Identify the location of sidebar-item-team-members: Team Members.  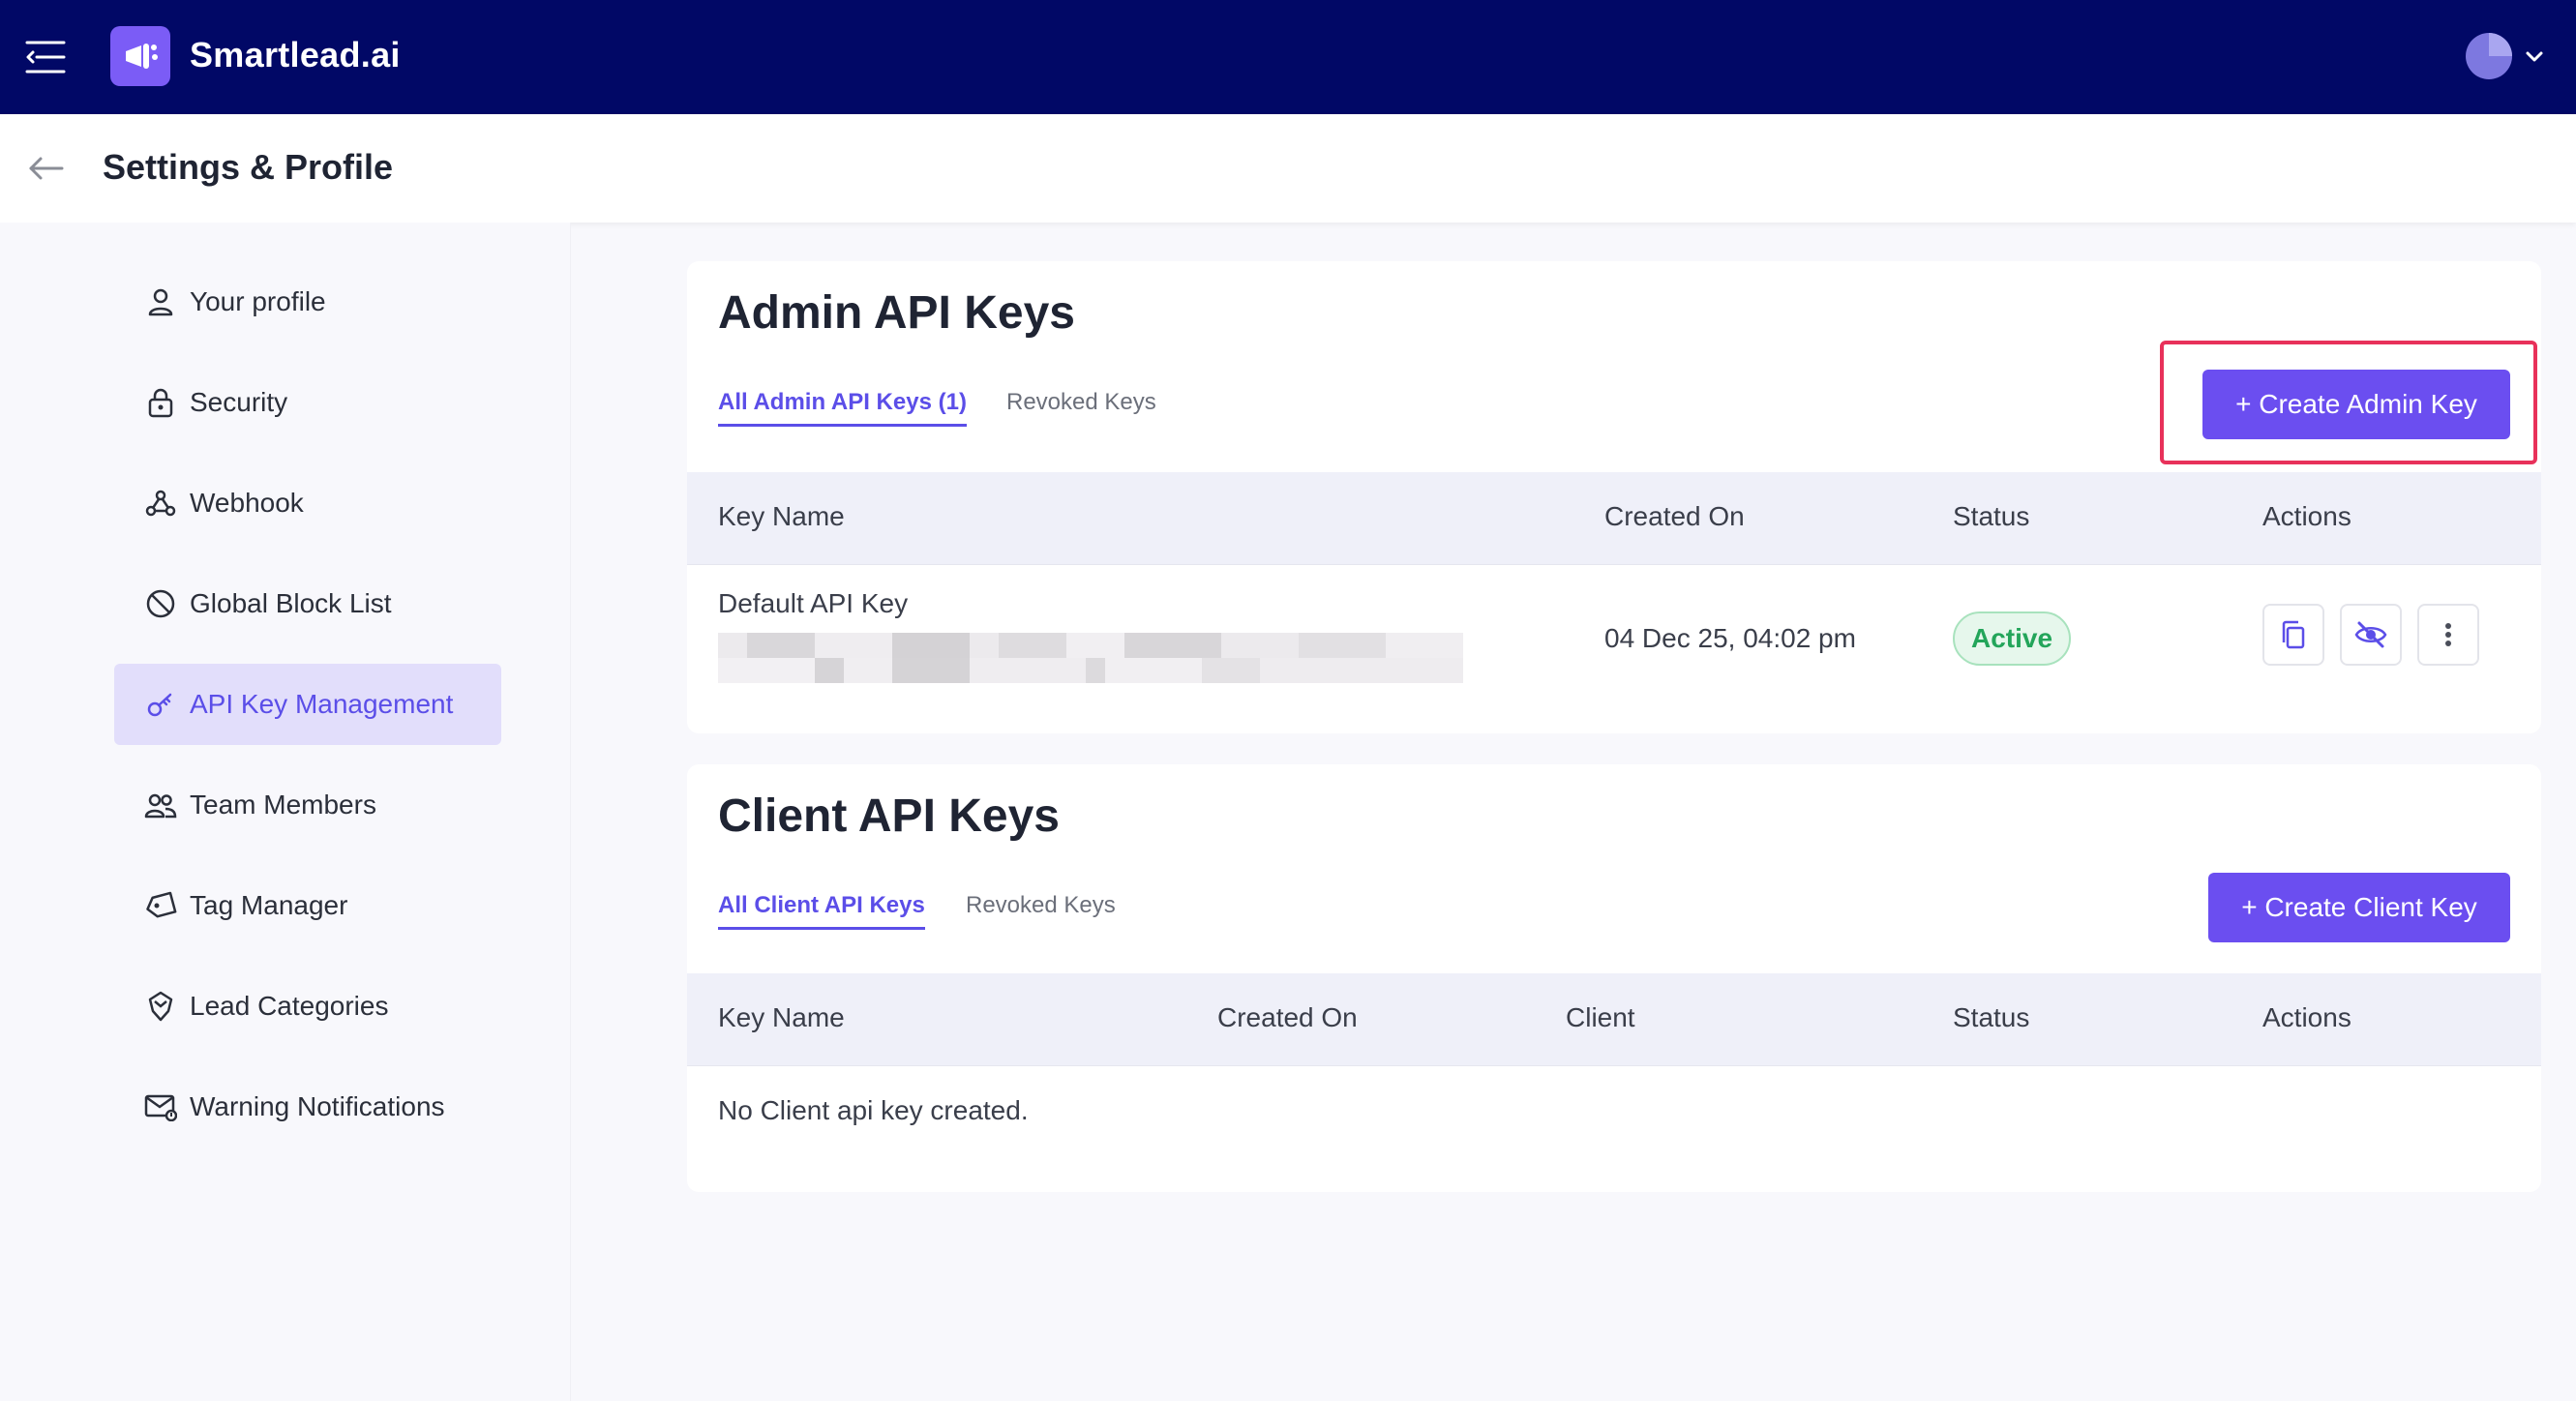
(307, 805).